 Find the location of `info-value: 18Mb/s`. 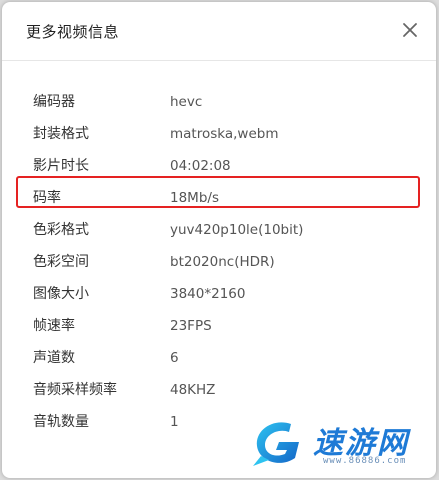

info-value: 18Mb/s is located at coordinates (194, 198).